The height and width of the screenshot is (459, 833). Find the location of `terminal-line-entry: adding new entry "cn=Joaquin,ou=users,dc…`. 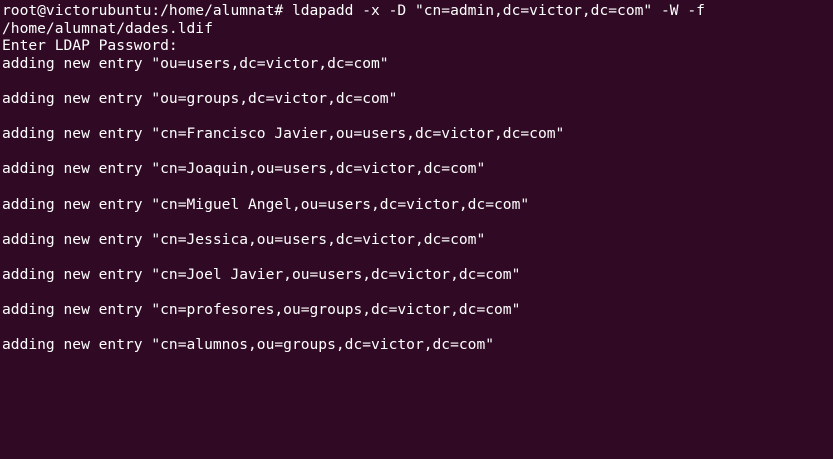

terminal-line-entry: adding new entry "cn=Joaquin,ou=users,dc… is located at coordinates (244, 169).